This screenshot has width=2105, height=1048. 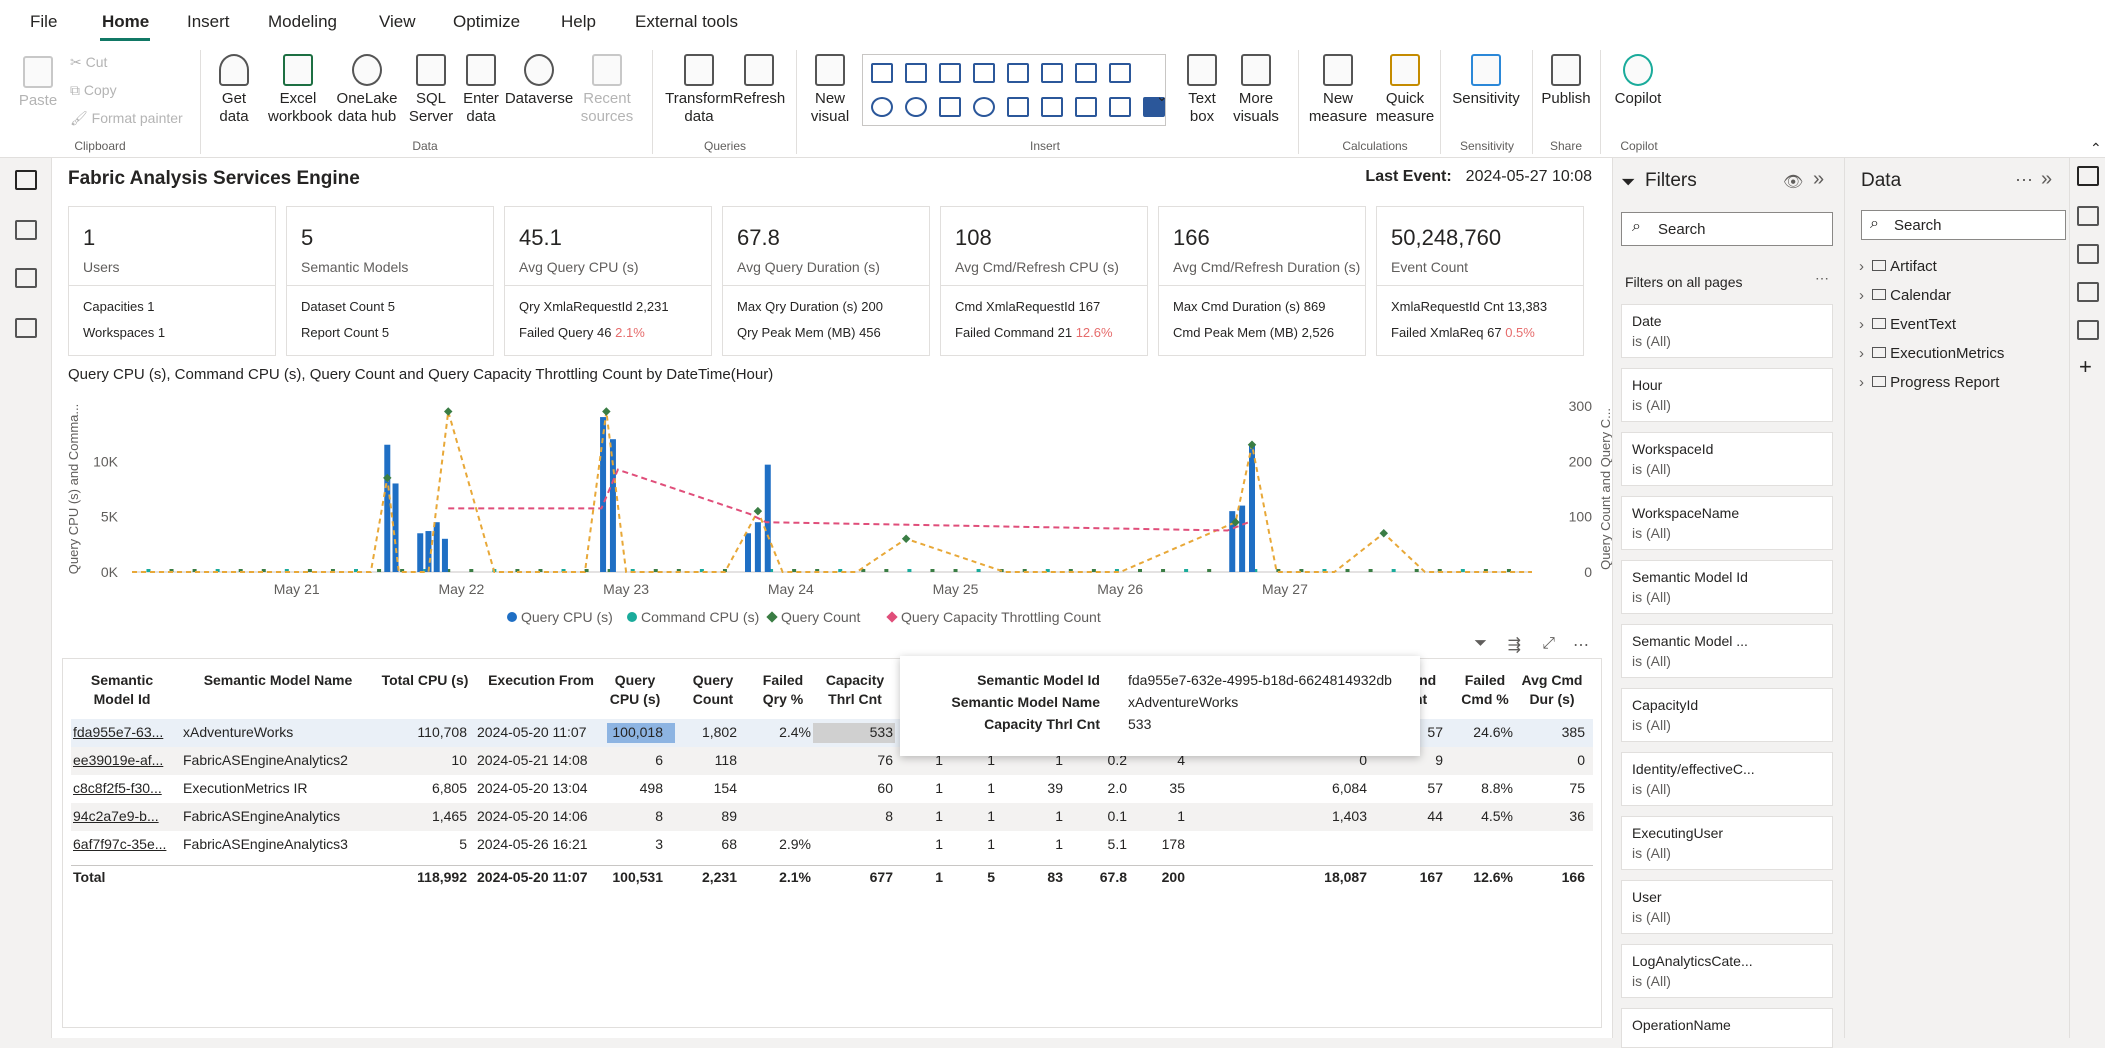 I want to click on col-execution-from: Execution From, so click(x=541, y=680).